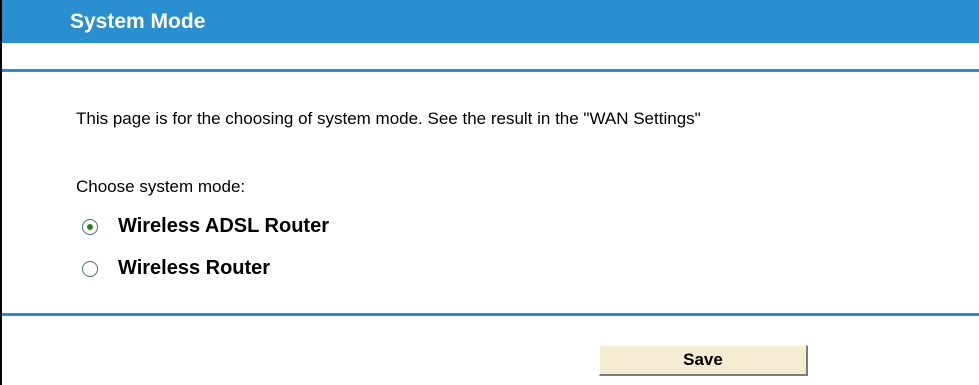 The image size is (979, 385). I want to click on radio-button-wireless-router, so click(90, 268).